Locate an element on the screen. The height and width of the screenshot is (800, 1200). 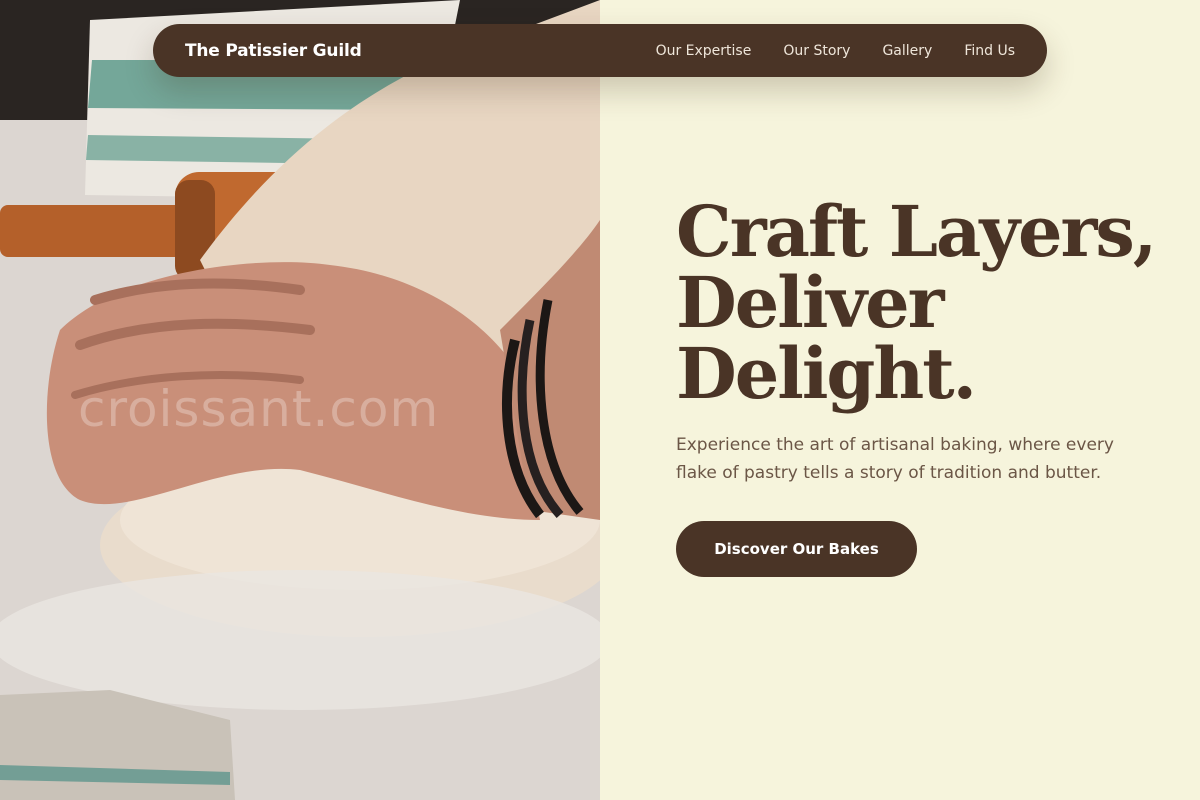
discover-bakes-button: Discover Our Bakes is located at coordinates (796, 549).